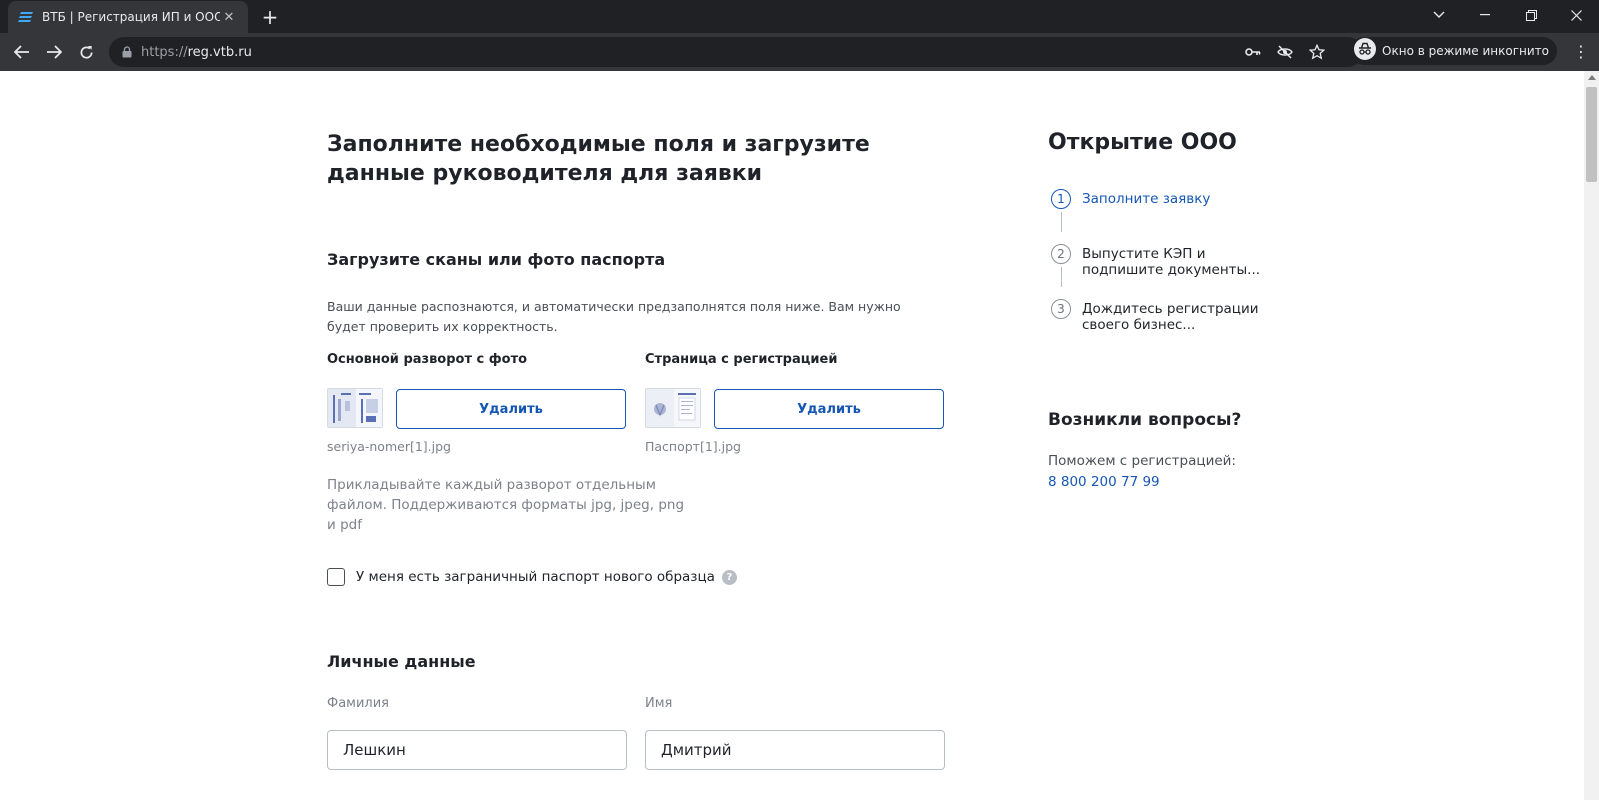 This screenshot has width=1599, height=800. I want to click on incognito-indicator: Окно в режиме инкогнито, so click(1453, 51).